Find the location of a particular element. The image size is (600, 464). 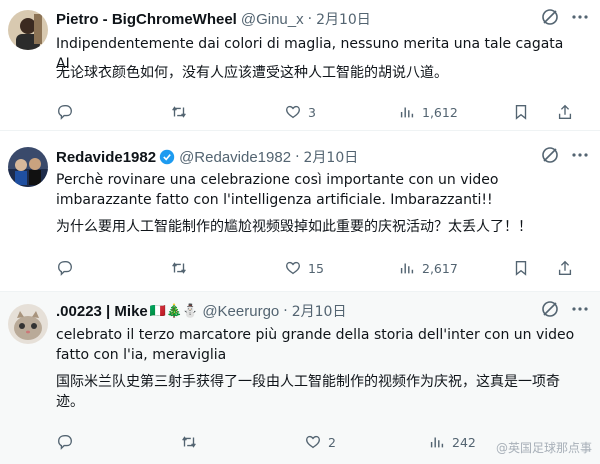

like-count: 15 is located at coordinates (316, 268).